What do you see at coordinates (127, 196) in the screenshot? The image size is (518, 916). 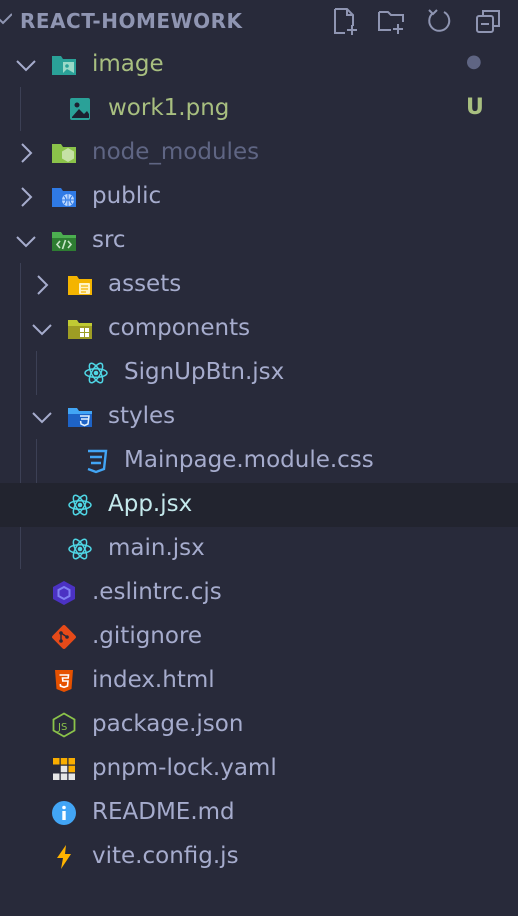 I see `tree-item-label: public` at bounding box center [127, 196].